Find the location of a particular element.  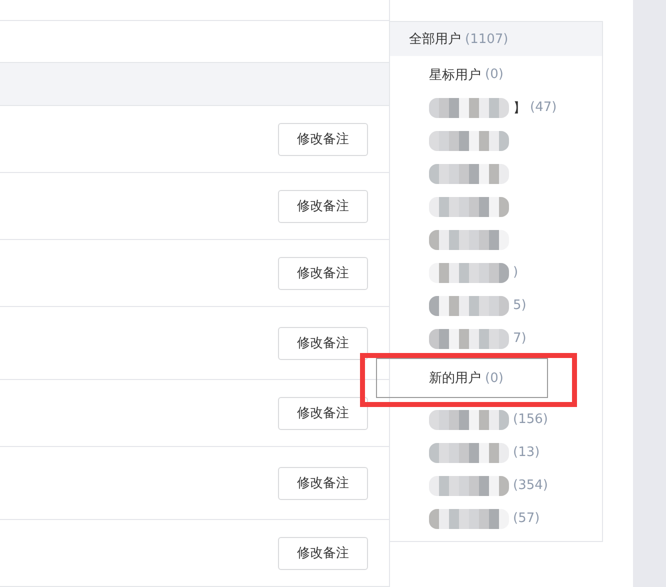

group-label: 全部用户 is located at coordinates (435, 39).